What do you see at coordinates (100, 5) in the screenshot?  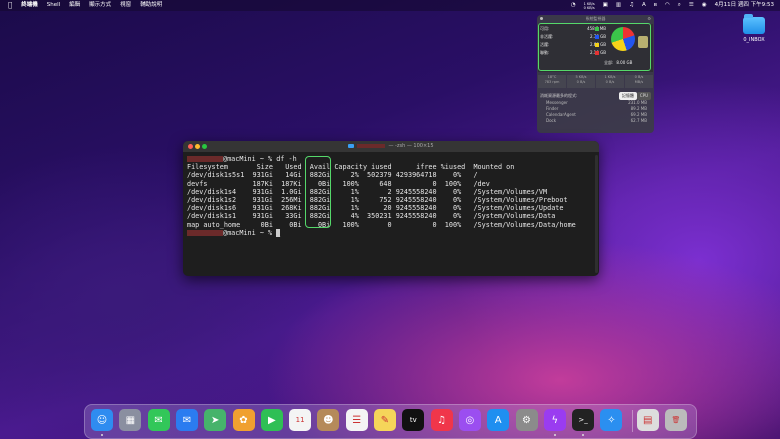 I see `menu-view: 顯示方式` at bounding box center [100, 5].